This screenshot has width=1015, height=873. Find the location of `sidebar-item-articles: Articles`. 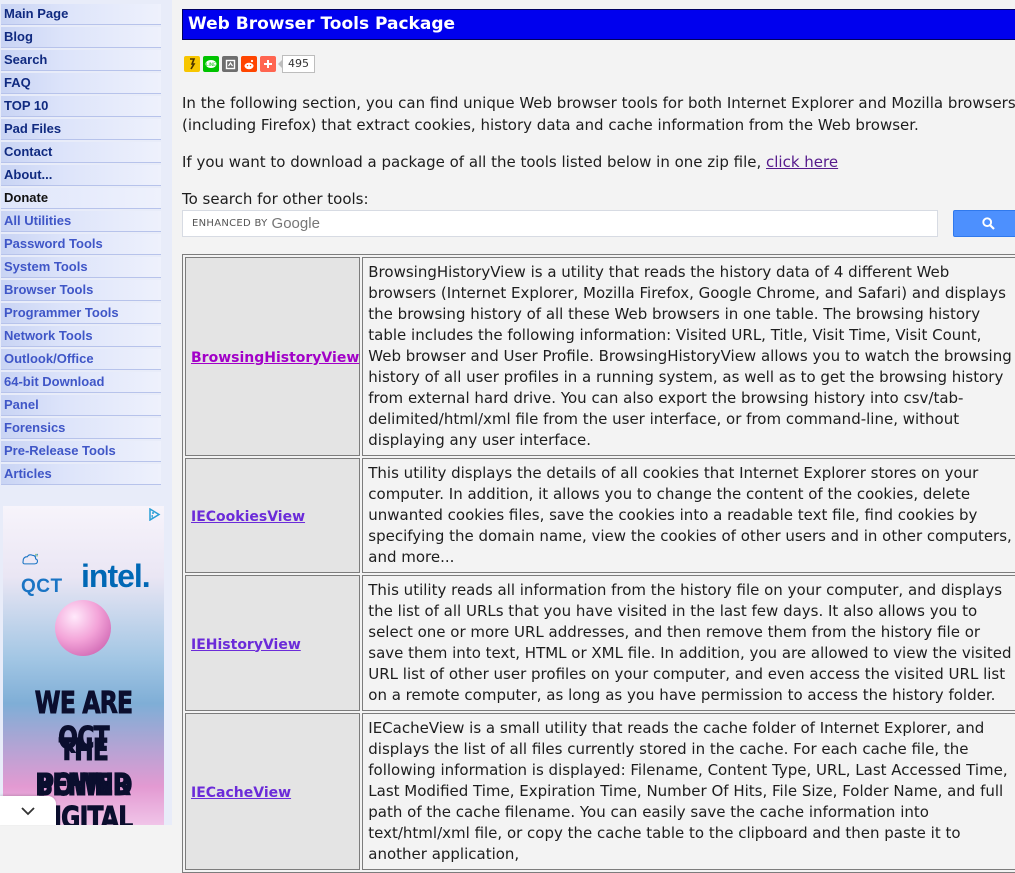

sidebar-item-articles: Articles is located at coordinates (81, 474).